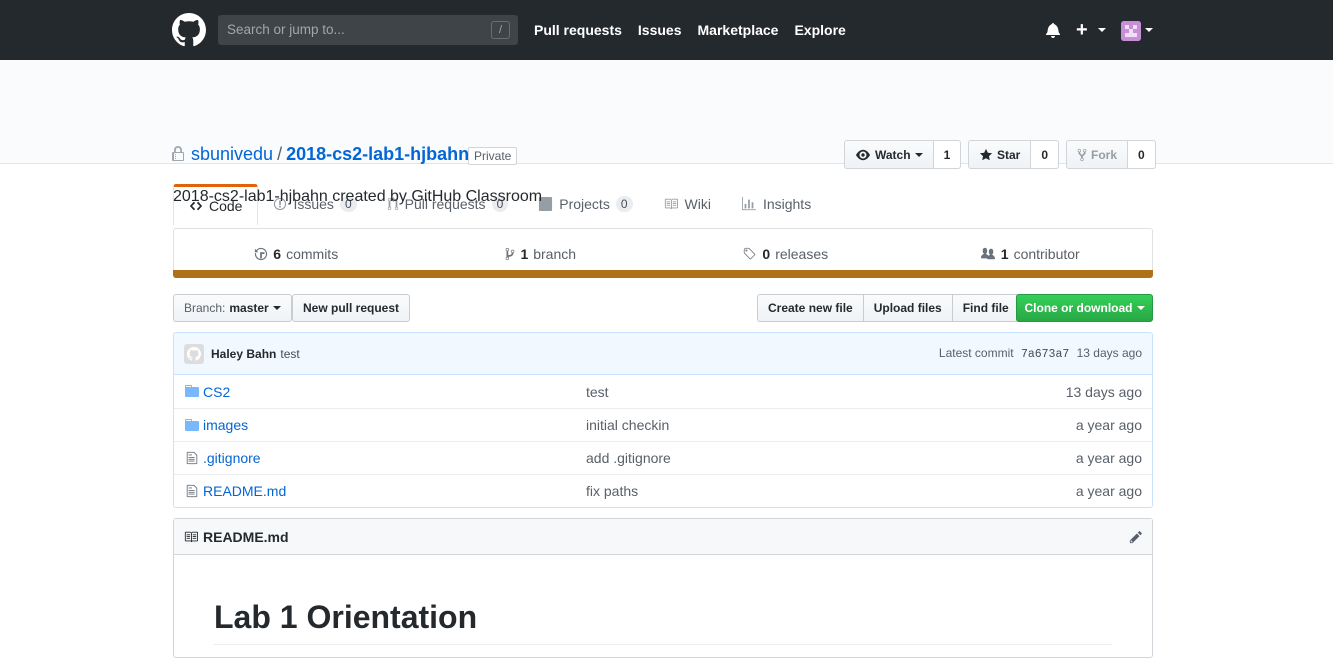 Image resolution: width=1333 pixels, height=658 pixels. What do you see at coordinates (802, 253) in the screenshot?
I see `releases-label: releases` at bounding box center [802, 253].